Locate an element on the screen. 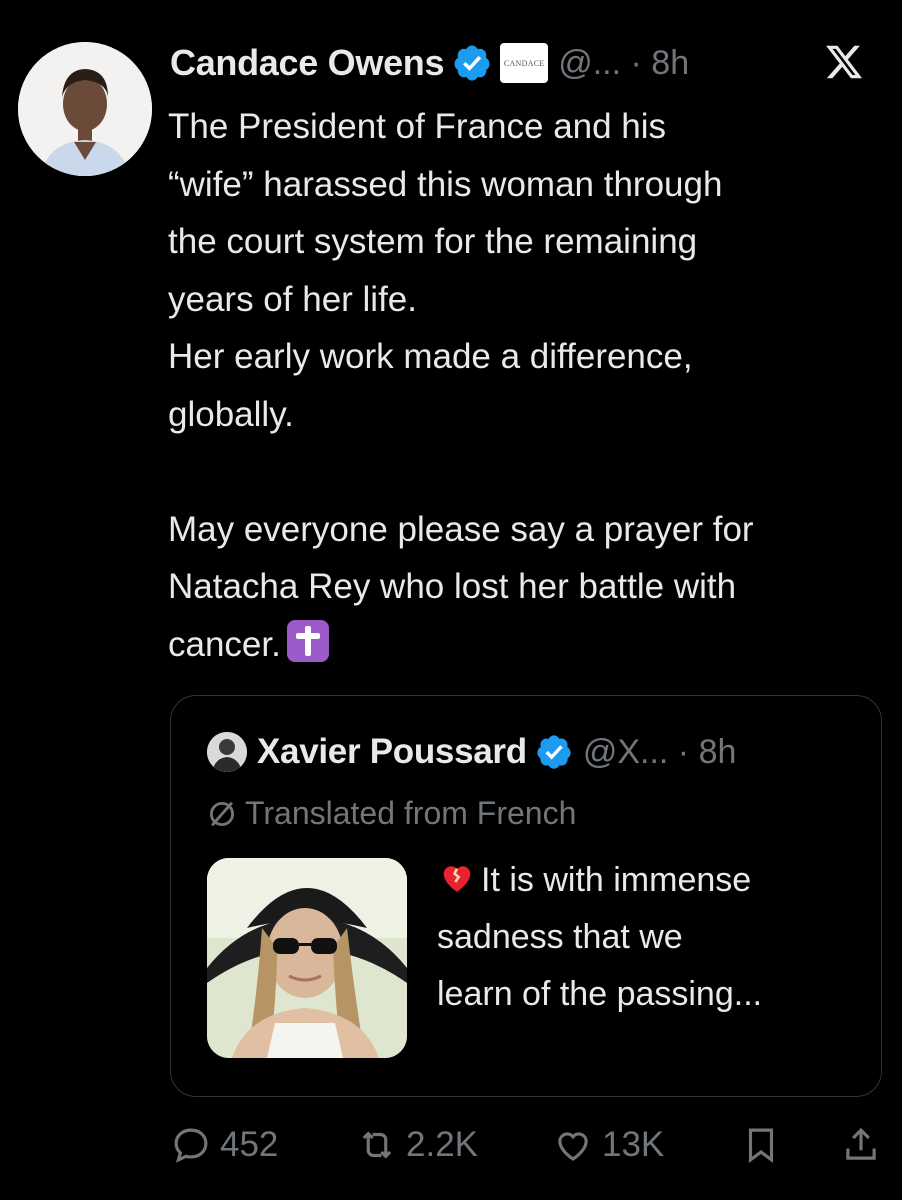  quoted-author-portrait-image is located at coordinates (227, 752).